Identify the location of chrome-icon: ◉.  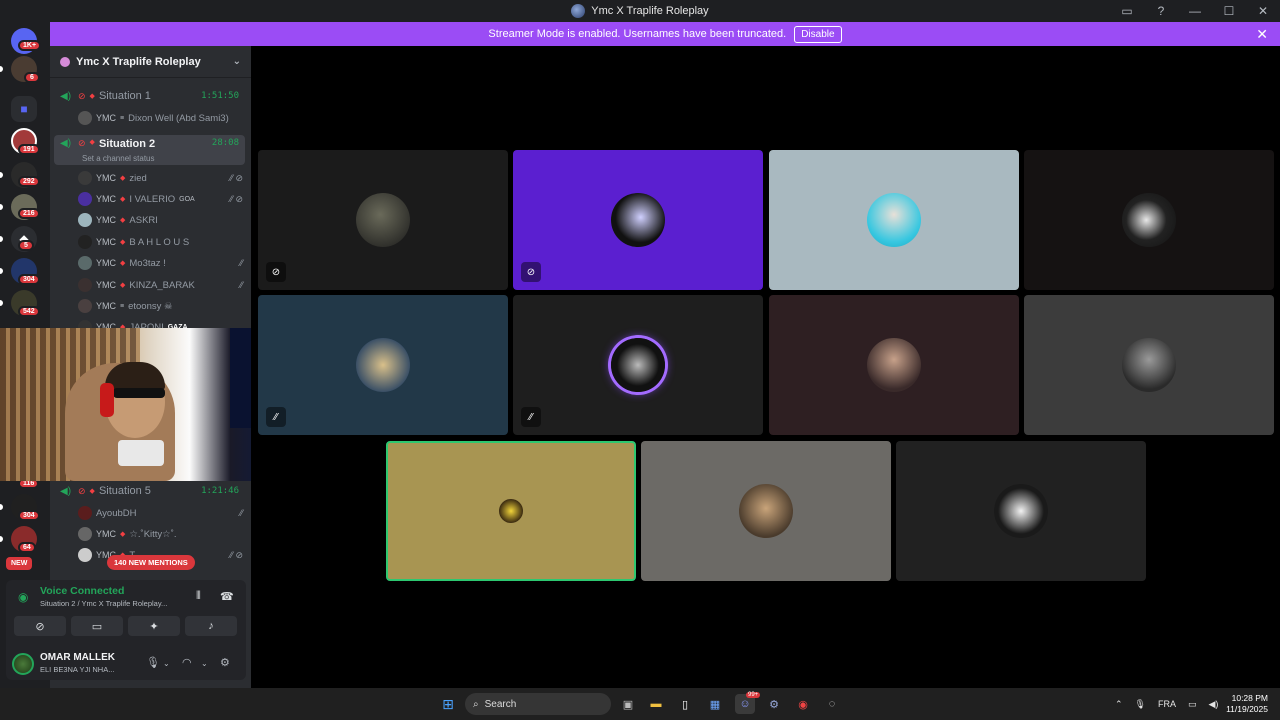
(803, 704).